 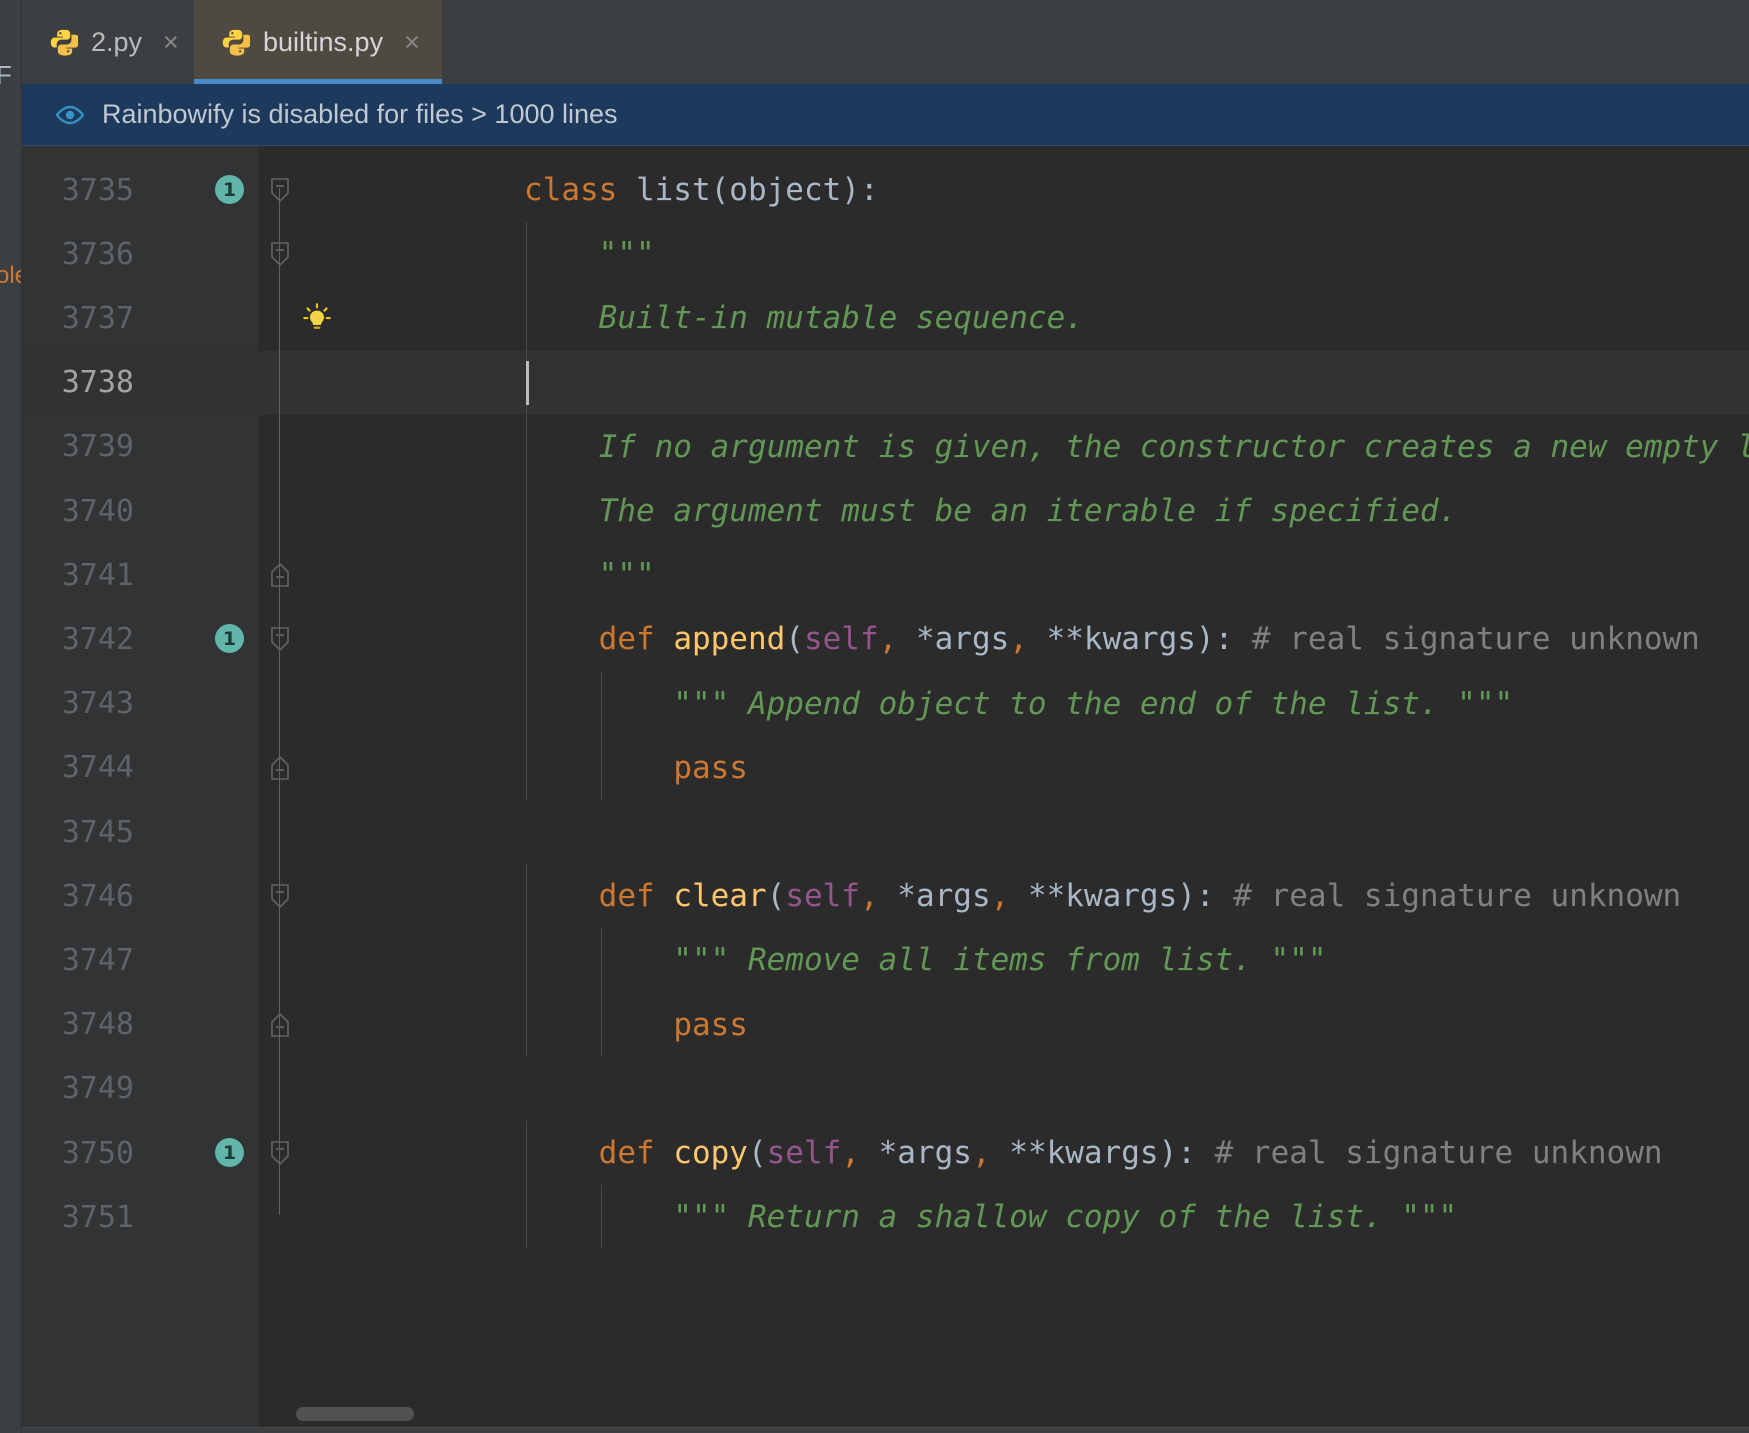 What do you see at coordinates (10, 275) in the screenshot?
I see `sliver-label-ole: ole` at bounding box center [10, 275].